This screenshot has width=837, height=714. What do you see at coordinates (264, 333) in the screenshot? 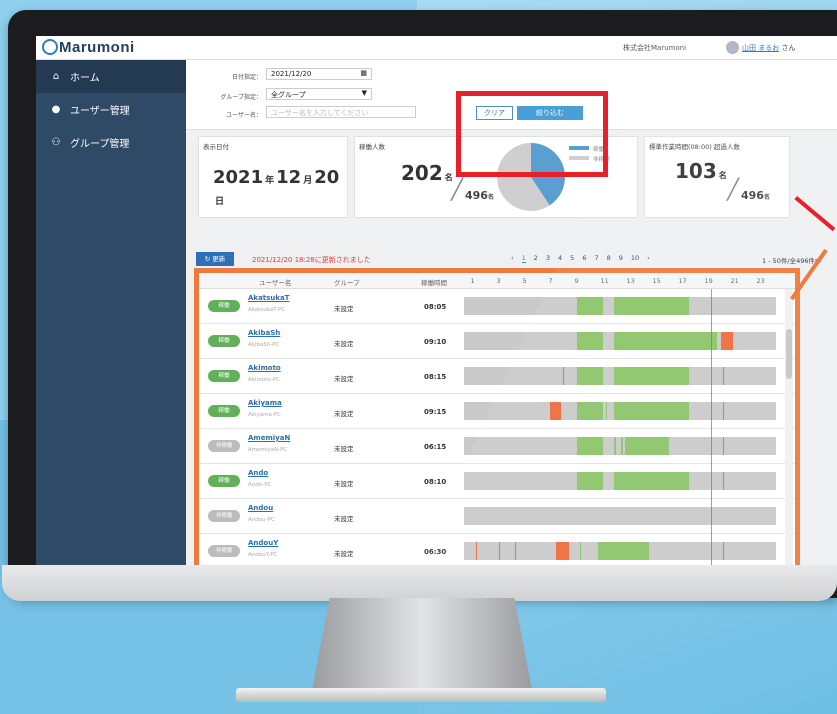
I see `user-name-link: AkibaSh` at bounding box center [264, 333].